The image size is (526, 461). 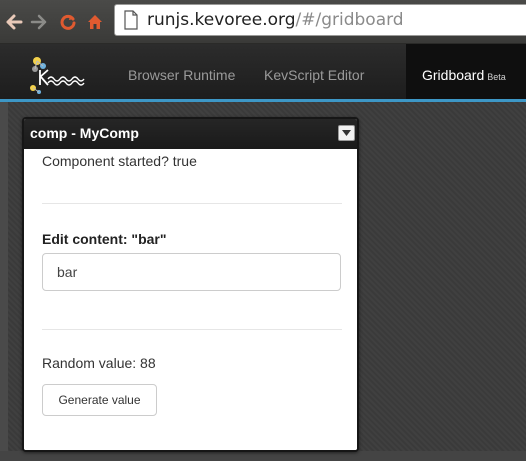 I want to click on page-icon, so click(x=131, y=20).